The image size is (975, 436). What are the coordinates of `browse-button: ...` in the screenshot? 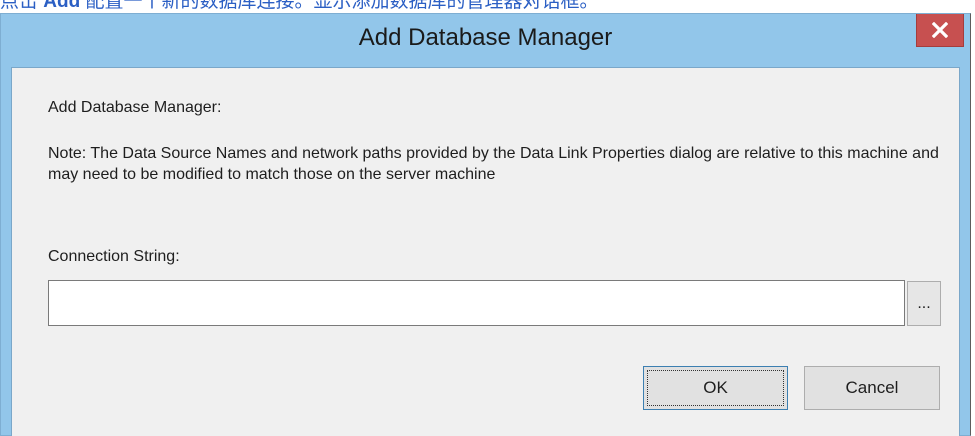 It's located at (924, 303).